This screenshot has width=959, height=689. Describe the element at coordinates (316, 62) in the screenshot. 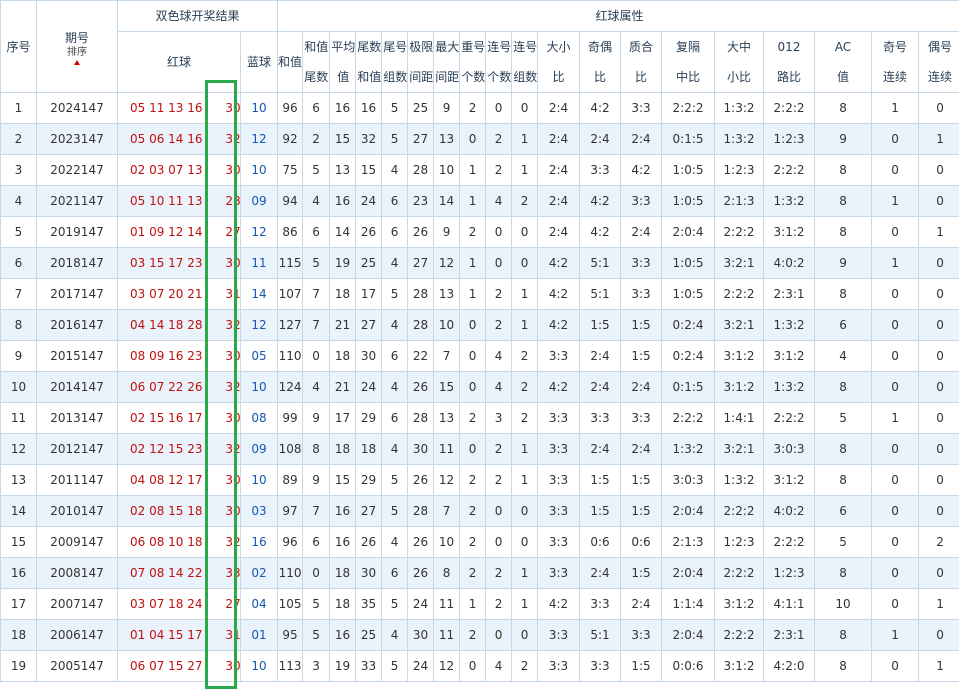

I see `attr-col-header: 和值尾数` at that location.